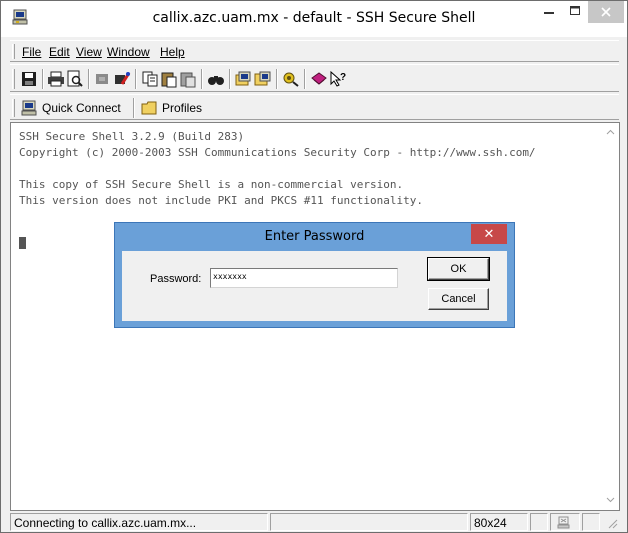 This screenshot has width=628, height=533. What do you see at coordinates (319, 79) in the screenshot?
I see `help-book-icon` at bounding box center [319, 79].